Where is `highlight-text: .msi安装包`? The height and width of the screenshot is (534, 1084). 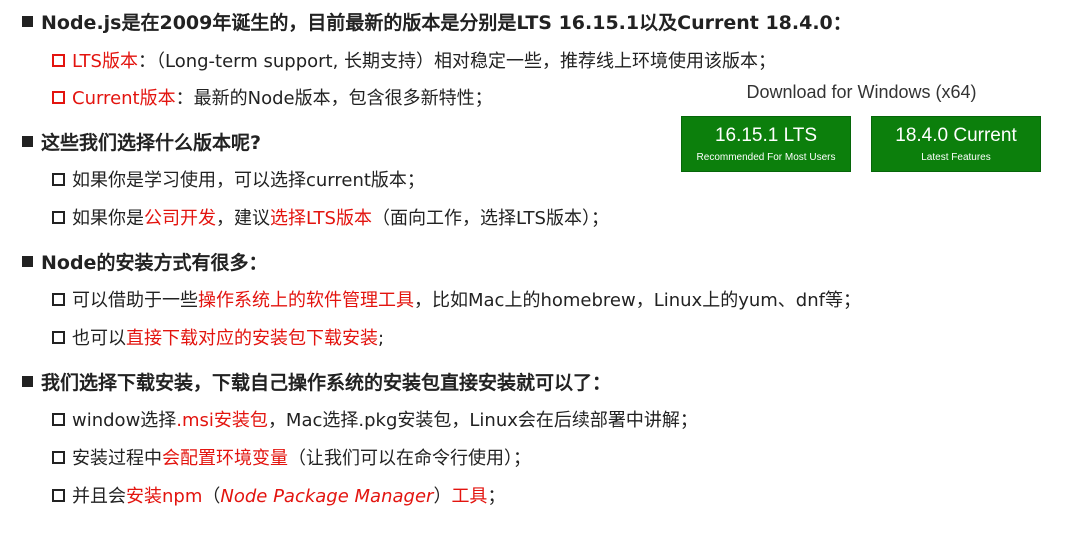
highlight-text: .msi安装包 is located at coordinates (222, 420).